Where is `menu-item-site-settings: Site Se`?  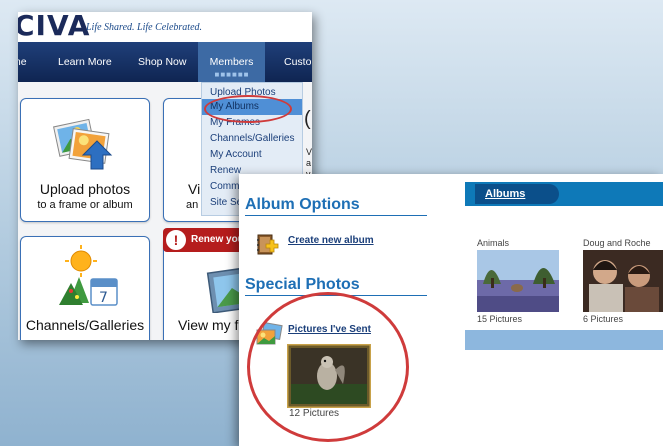 menu-item-site-settings: Site Se is located at coordinates (226, 202).